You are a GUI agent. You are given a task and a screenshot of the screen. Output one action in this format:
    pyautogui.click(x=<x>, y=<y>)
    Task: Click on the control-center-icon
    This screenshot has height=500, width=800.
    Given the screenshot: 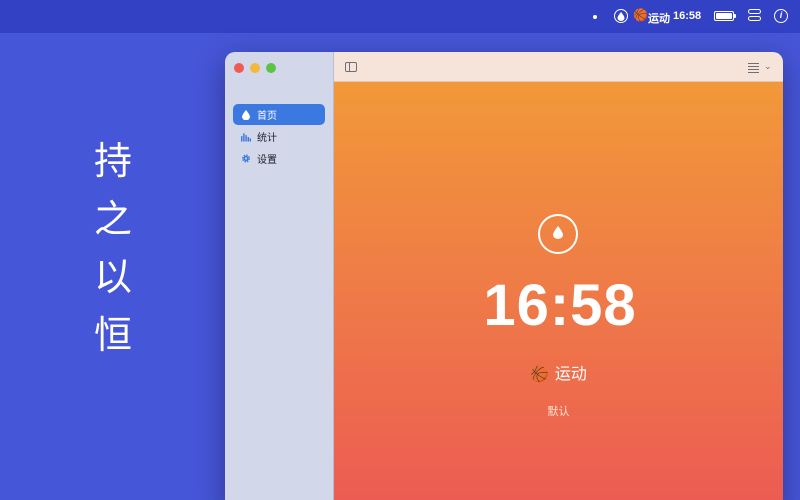 What is the action you would take?
    pyautogui.click(x=754, y=15)
    